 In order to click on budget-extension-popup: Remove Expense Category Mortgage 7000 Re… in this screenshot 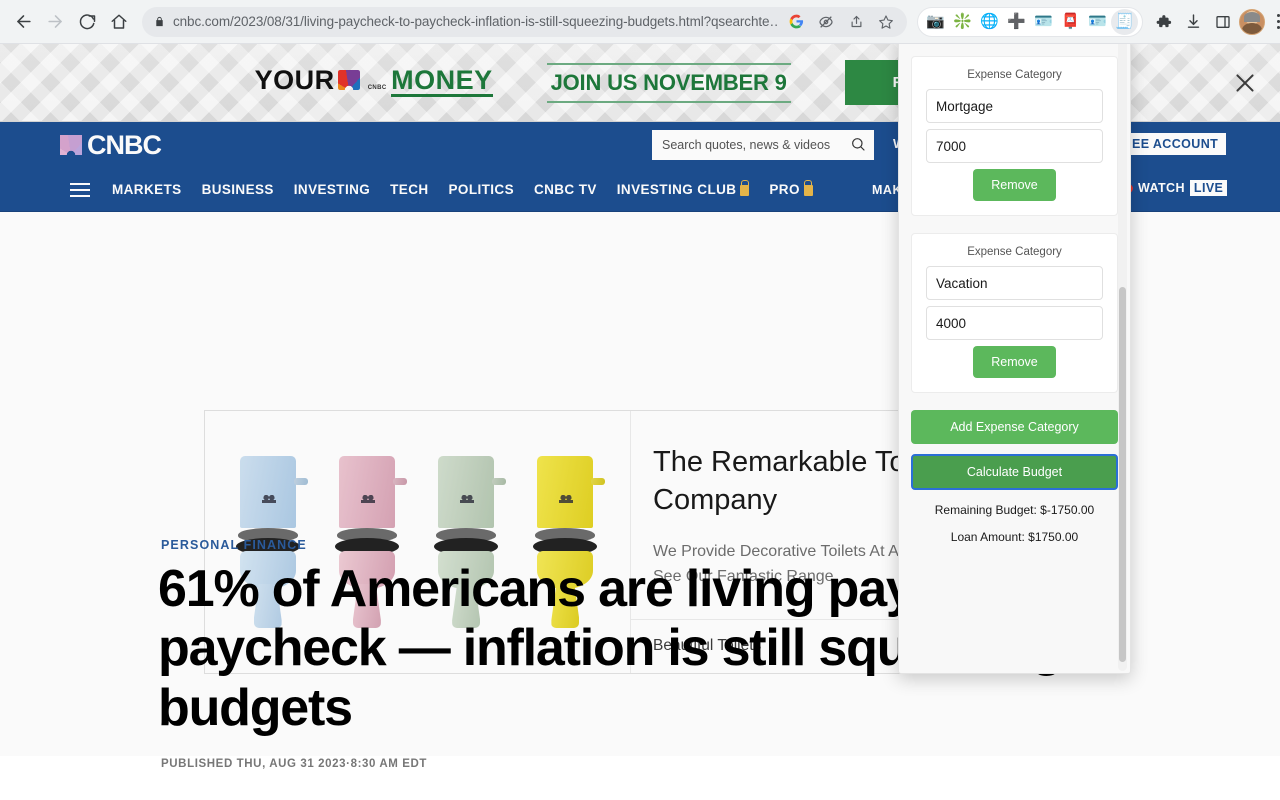, I will do `click(1014, 352)`.